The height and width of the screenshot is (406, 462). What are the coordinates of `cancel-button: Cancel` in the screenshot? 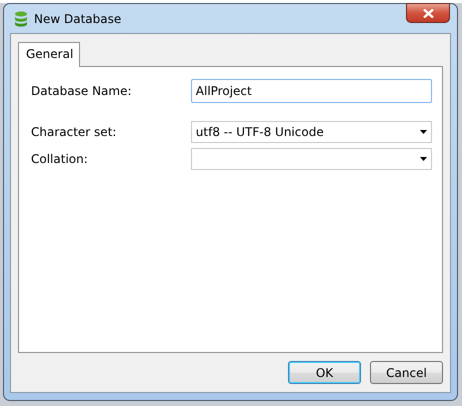 It's located at (406, 372).